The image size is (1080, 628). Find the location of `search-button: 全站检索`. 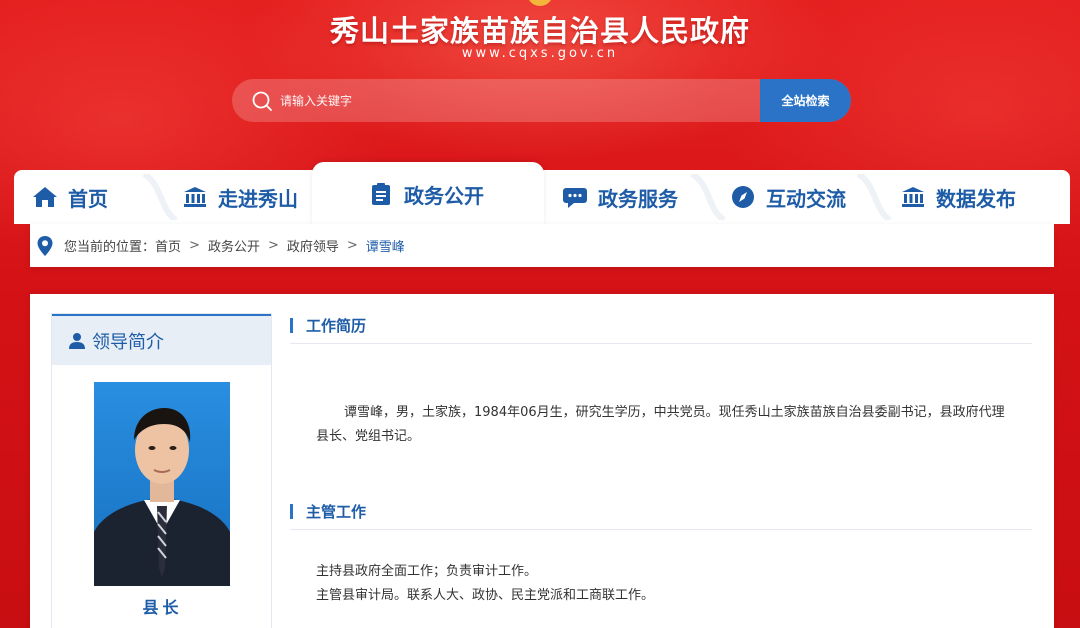

search-button: 全站检索 is located at coordinates (805, 100).